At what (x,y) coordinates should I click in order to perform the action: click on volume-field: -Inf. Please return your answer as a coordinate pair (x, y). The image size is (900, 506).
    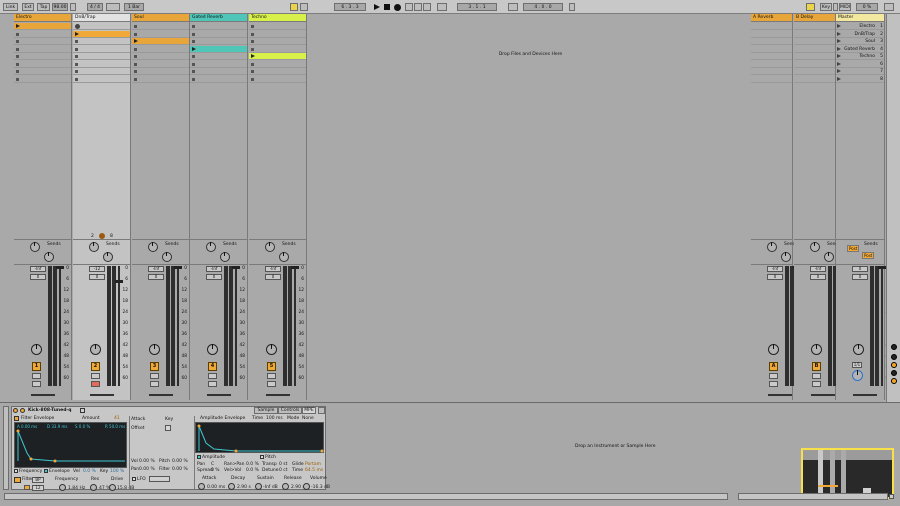
    Looking at the image, I should click on (156, 269).